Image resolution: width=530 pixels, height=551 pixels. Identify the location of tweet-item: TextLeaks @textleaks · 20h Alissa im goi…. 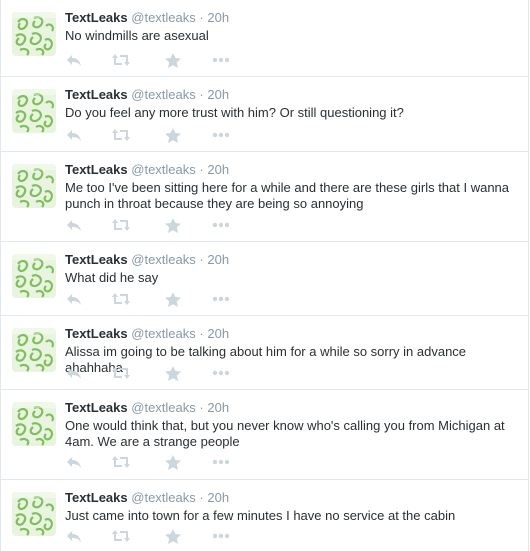
(264, 353).